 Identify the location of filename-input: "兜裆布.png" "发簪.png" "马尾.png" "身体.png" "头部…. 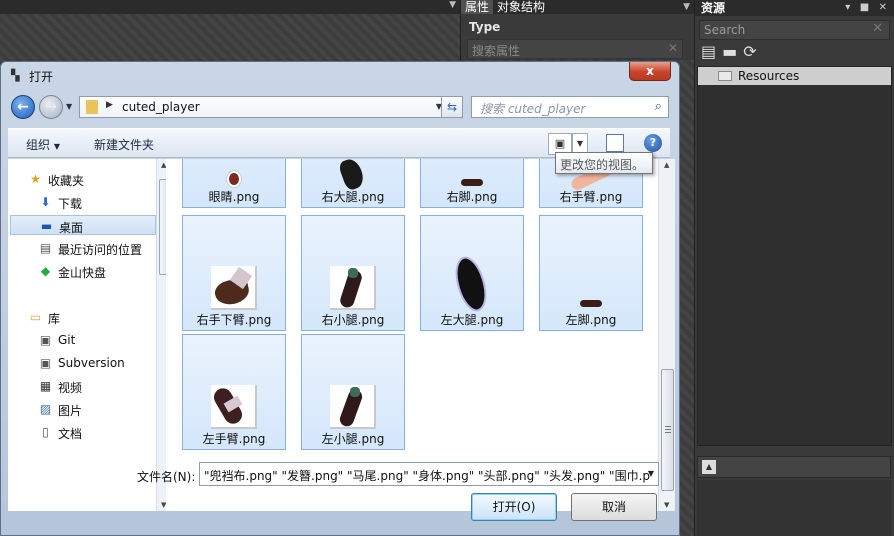
(429, 474).